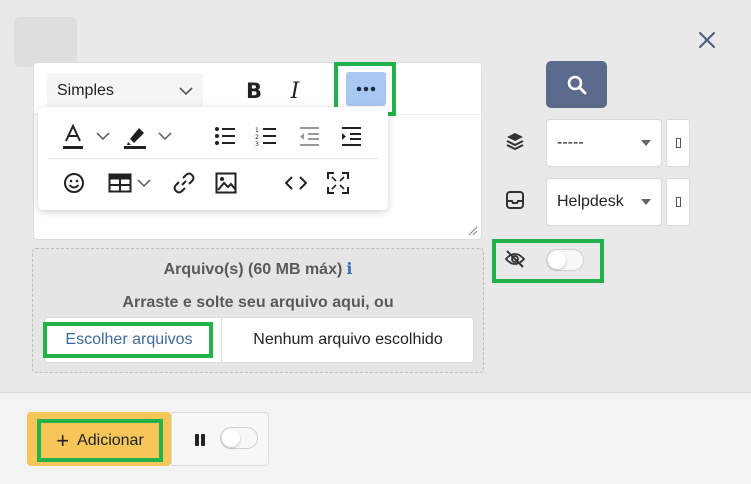  I want to click on info-icon: i, so click(349, 268).